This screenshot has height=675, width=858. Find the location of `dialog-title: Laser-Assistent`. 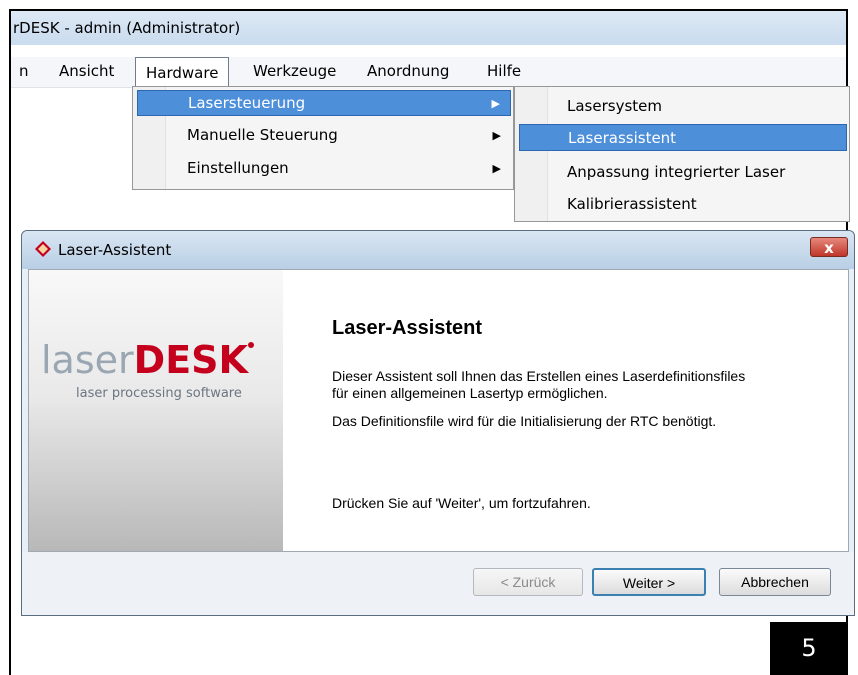

dialog-title: Laser-Assistent is located at coordinates (115, 250).